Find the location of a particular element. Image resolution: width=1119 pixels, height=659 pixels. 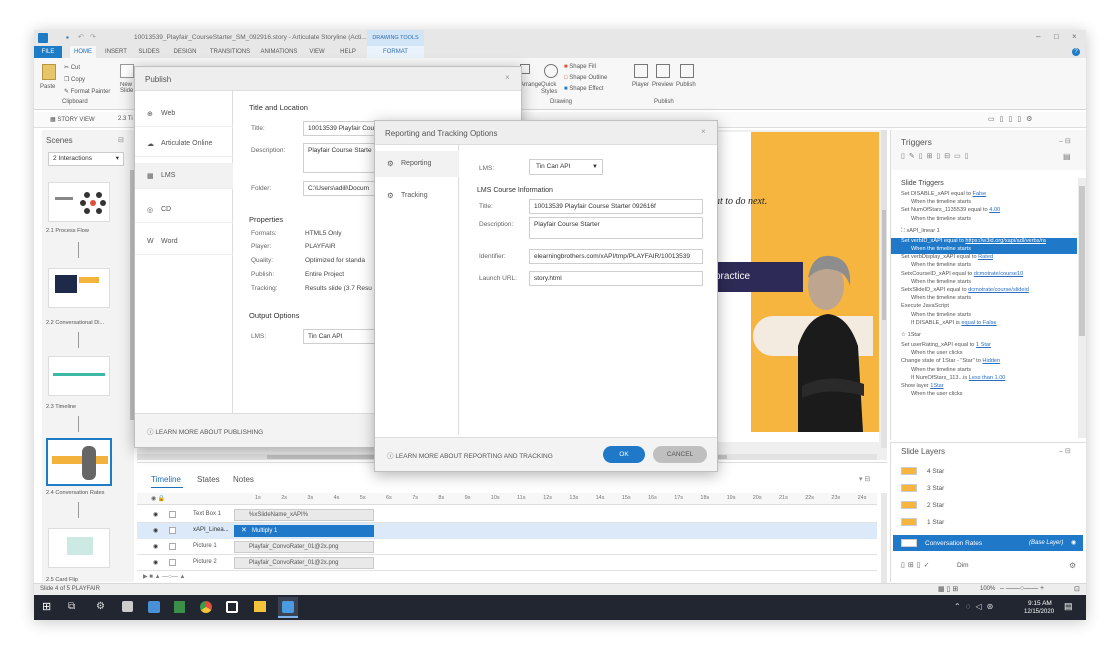

layer-item: 1 Star is located at coordinates (988, 522).